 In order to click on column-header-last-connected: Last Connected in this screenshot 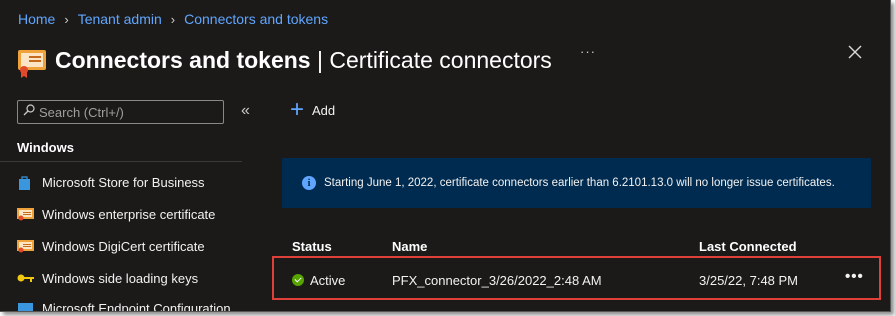, I will do `click(748, 246)`.